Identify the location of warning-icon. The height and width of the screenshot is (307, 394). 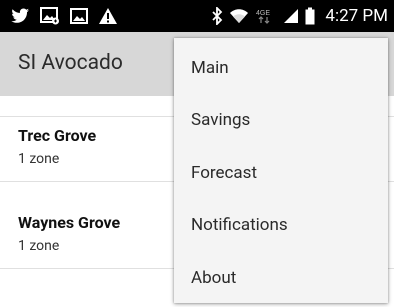
(108, 16).